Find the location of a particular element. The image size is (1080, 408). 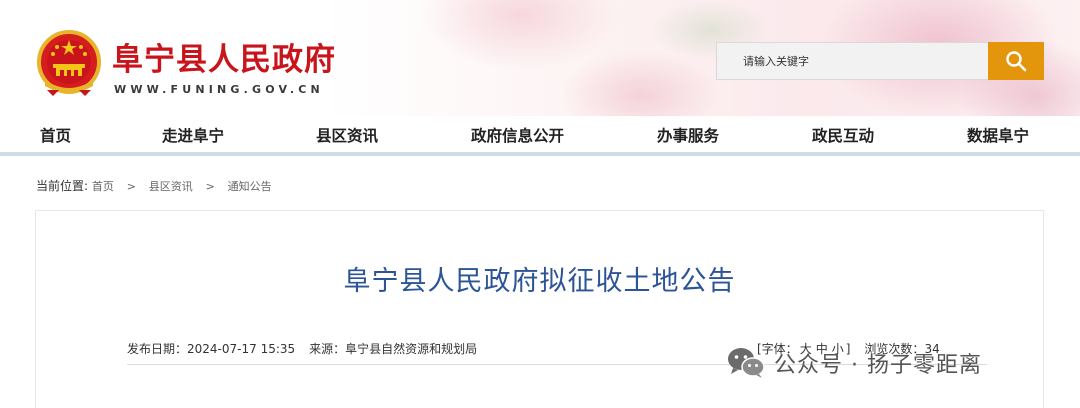

nav-item-interaction: 政民互动 is located at coordinates (843, 135).